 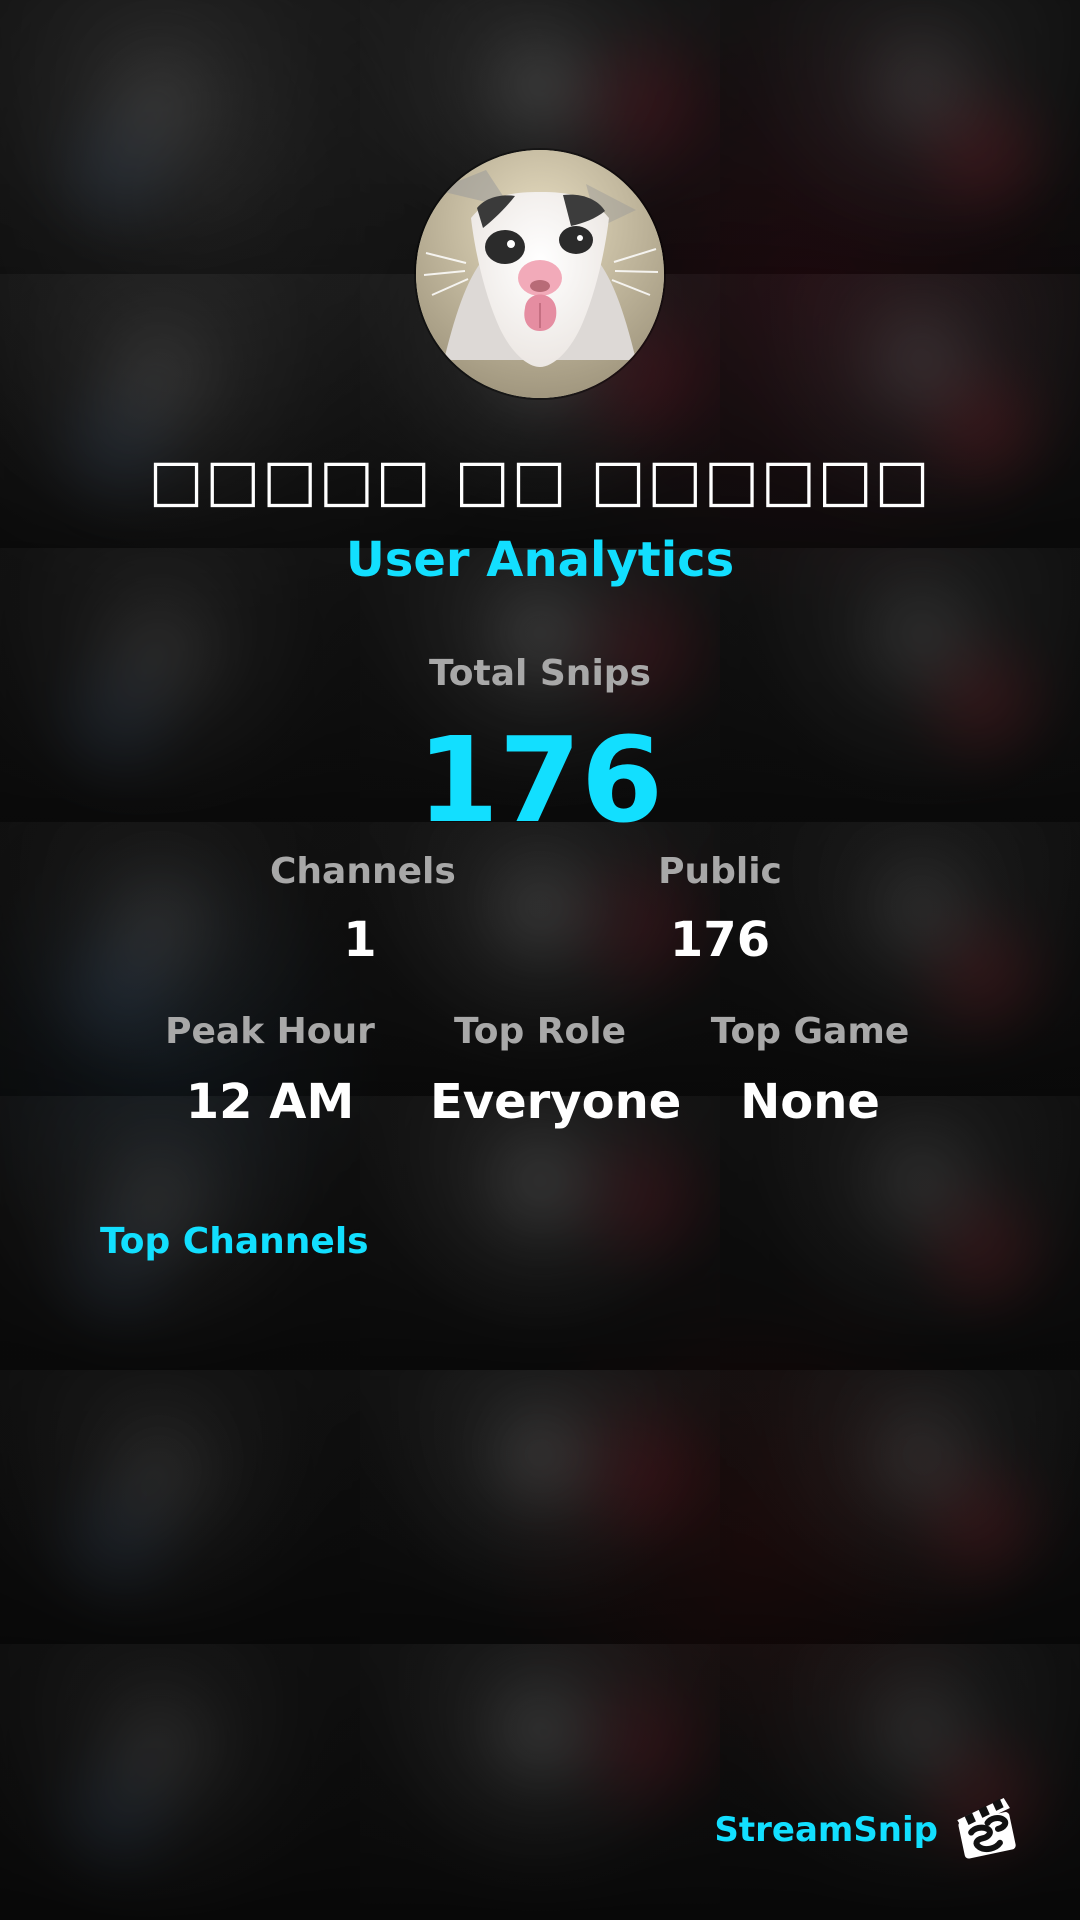 I want to click on avatar, so click(x=540, y=274).